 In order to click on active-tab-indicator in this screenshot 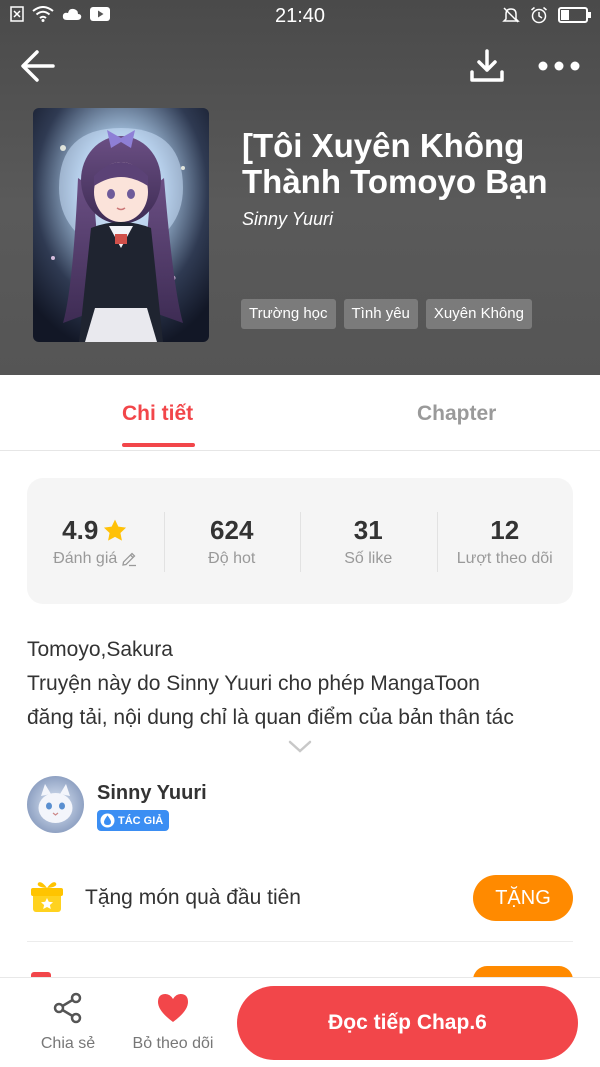, I will do `click(158, 445)`.